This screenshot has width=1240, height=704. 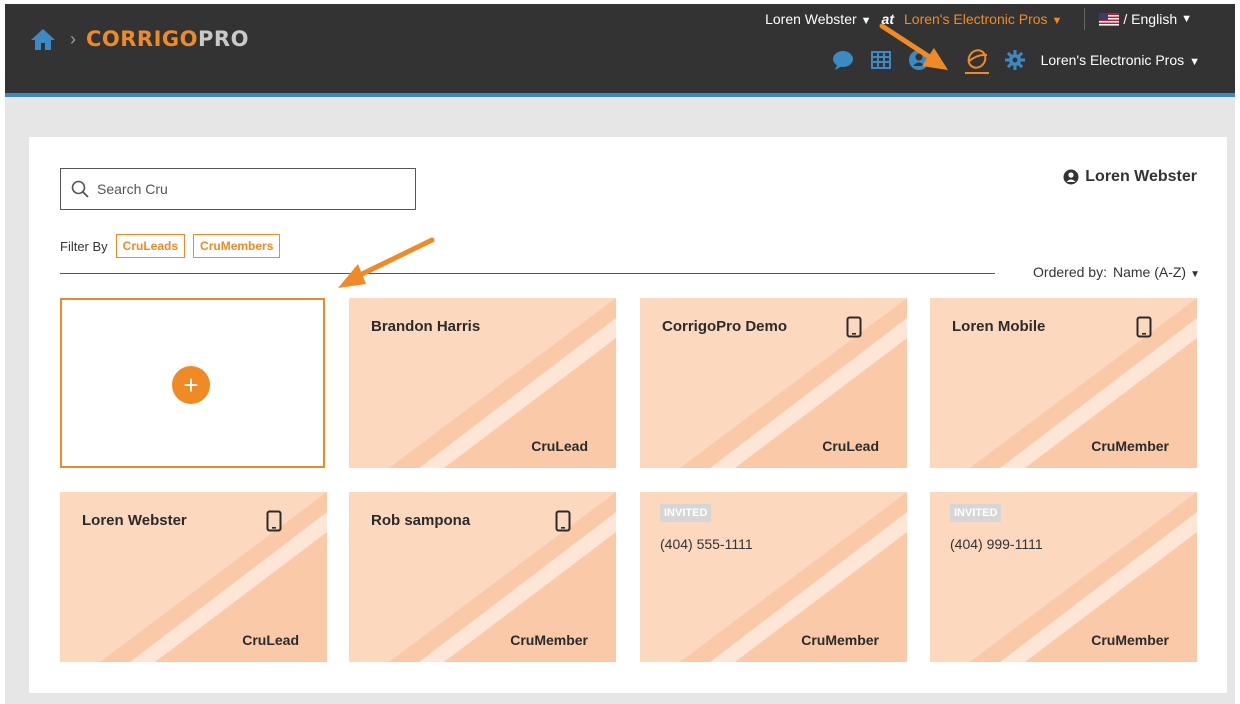 I want to click on sort-control: Ordered by: Name (A-Z) ▼, so click(x=1116, y=272).